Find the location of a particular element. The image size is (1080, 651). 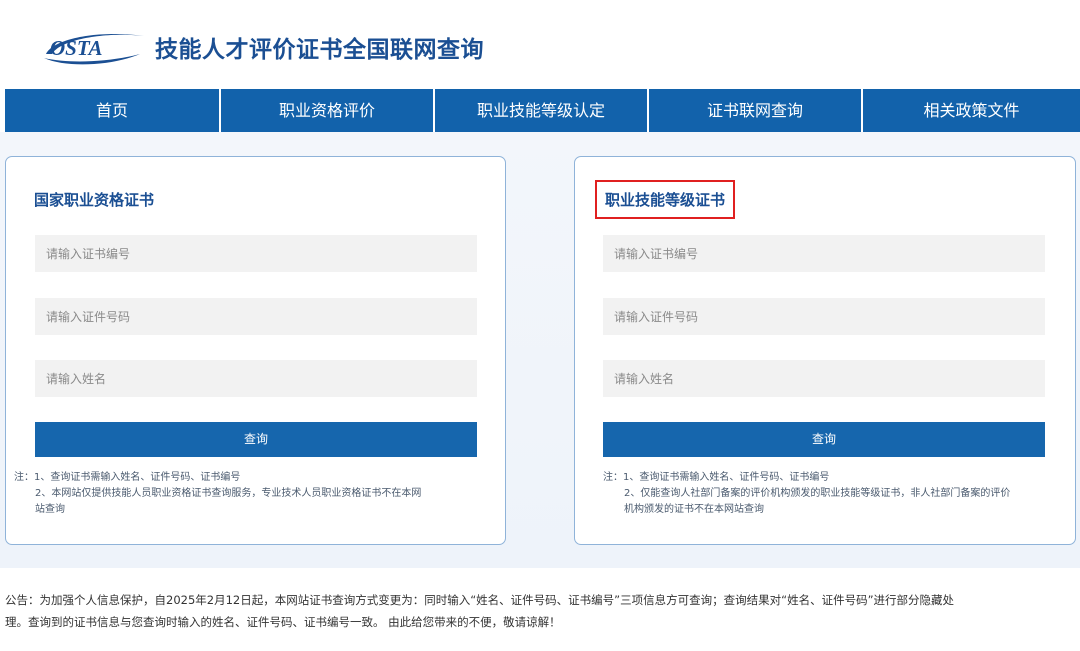

nav-item-home: 首页 is located at coordinates (109, 110).